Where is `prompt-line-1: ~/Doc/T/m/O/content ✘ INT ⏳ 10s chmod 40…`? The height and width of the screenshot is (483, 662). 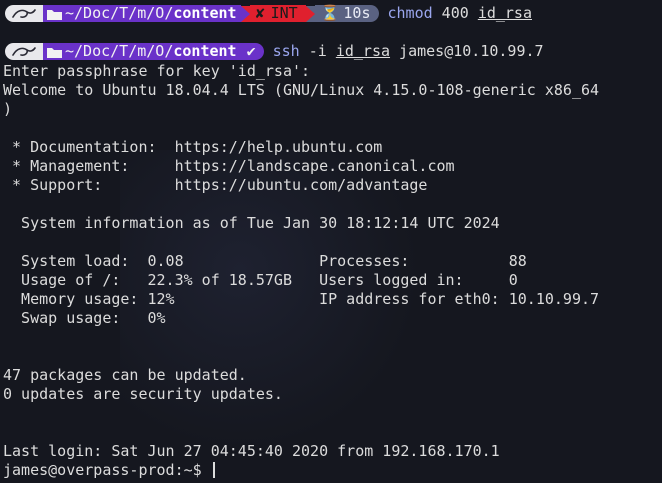 prompt-line-1: ~/Doc/T/m/O/content ✘ INT ⏳ 10s chmod 40… is located at coordinates (267, 13).